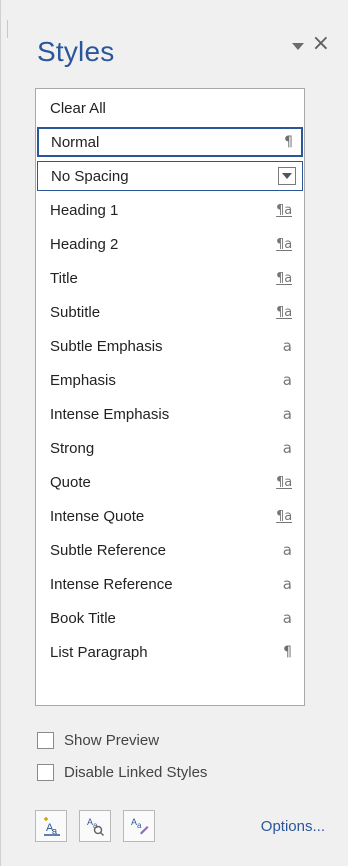 This screenshot has width=348, height=866. I want to click on style-item-title: Title ¶a, so click(170, 278).